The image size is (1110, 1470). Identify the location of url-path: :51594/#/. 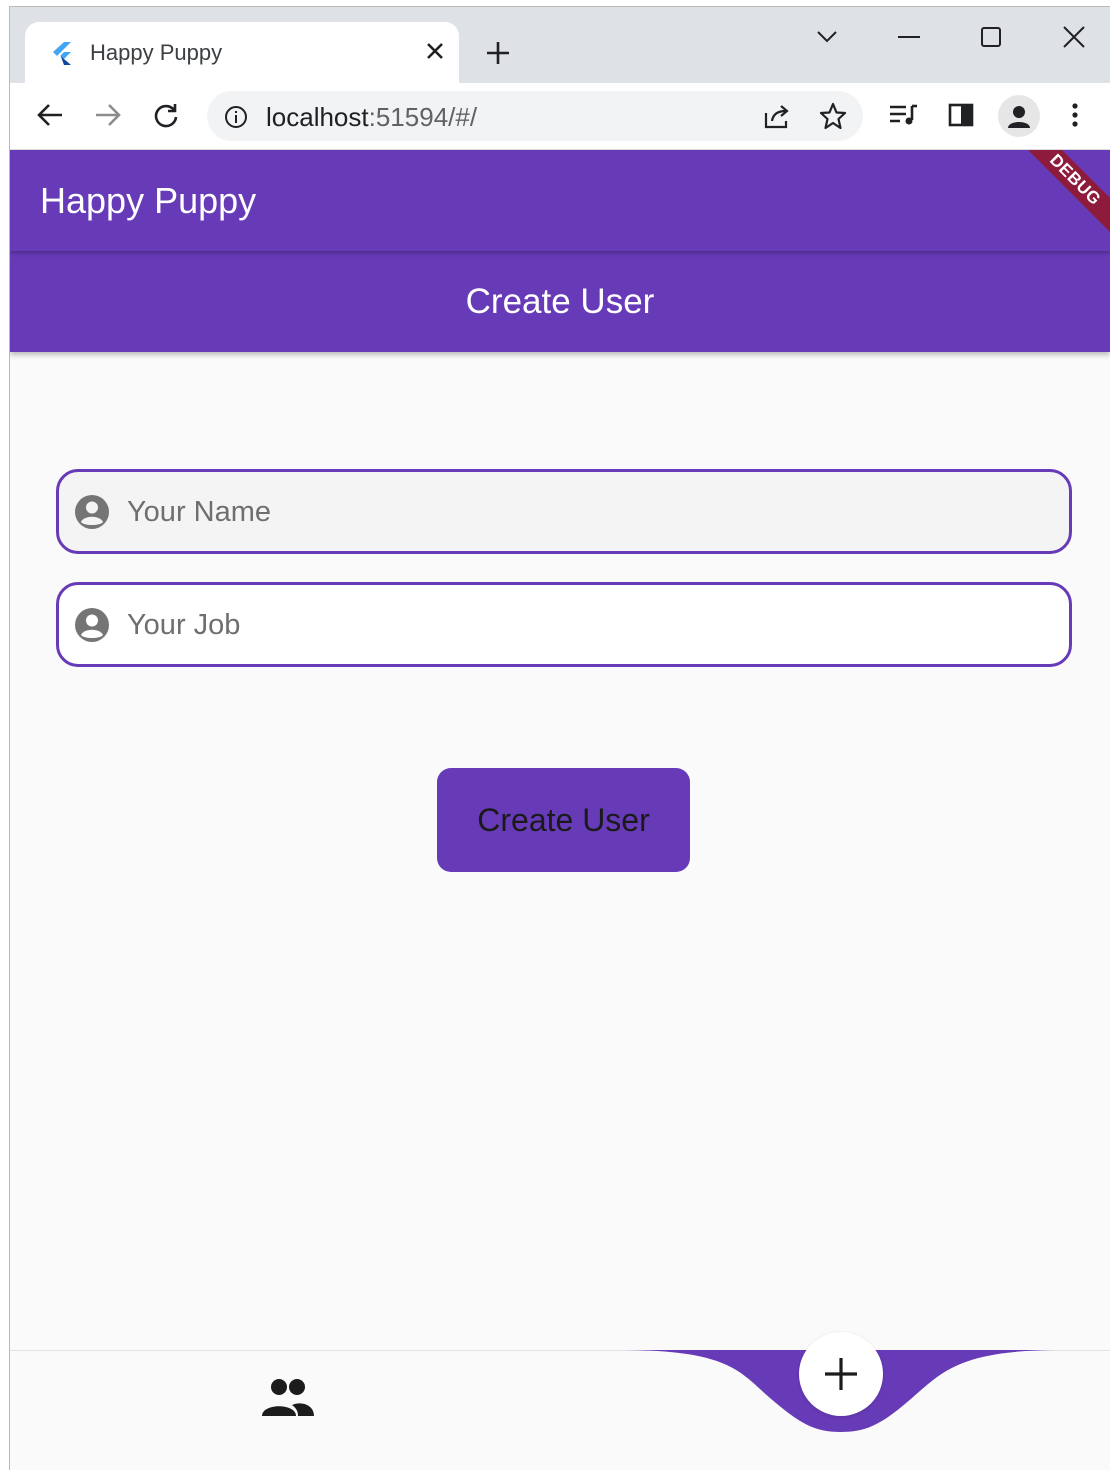
(423, 117).